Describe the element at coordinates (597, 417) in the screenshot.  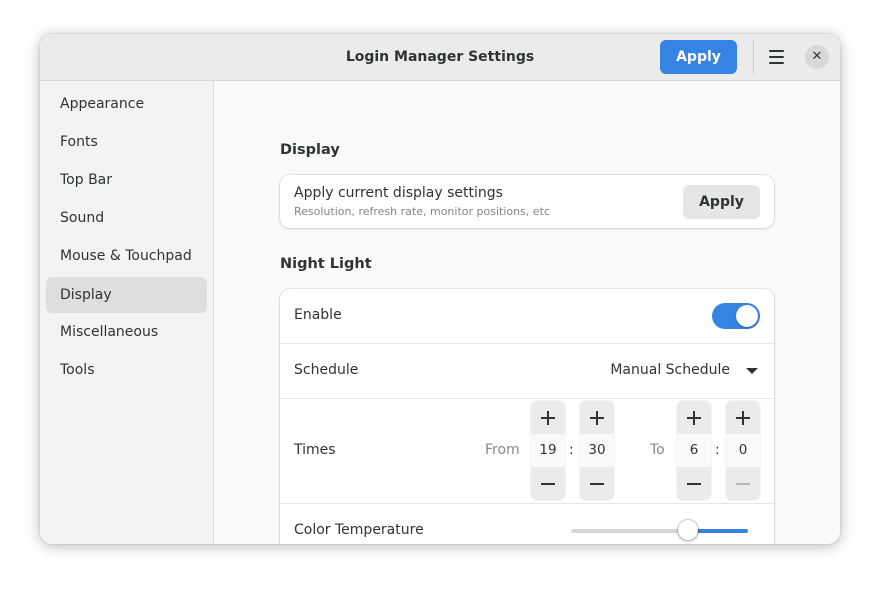
I see `from-minute-increment-icon` at that location.